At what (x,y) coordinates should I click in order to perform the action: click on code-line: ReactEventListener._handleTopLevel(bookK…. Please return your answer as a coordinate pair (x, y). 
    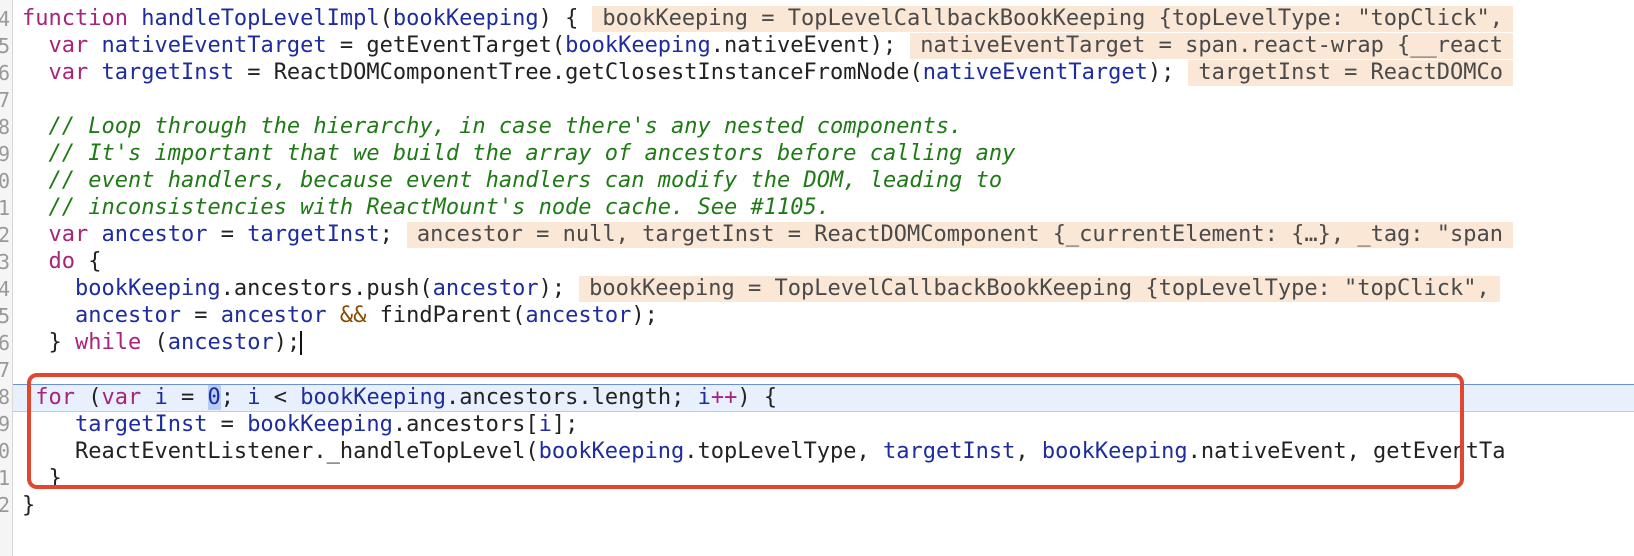
    Looking at the image, I should click on (828, 452).